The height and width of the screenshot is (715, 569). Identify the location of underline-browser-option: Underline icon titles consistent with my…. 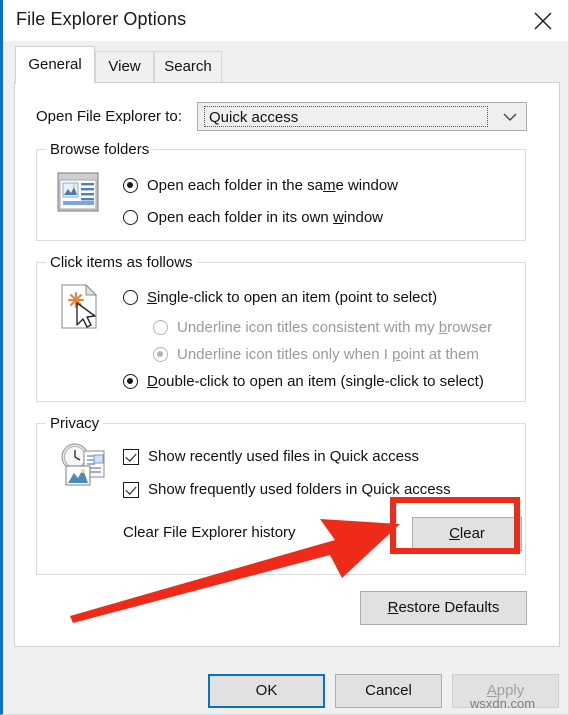
(322, 327).